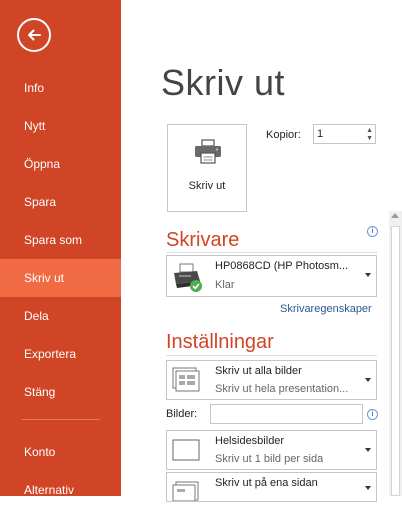 The width and height of the screenshot is (402, 509). What do you see at coordinates (208, 151) in the screenshot?
I see `printer-icon` at bounding box center [208, 151].